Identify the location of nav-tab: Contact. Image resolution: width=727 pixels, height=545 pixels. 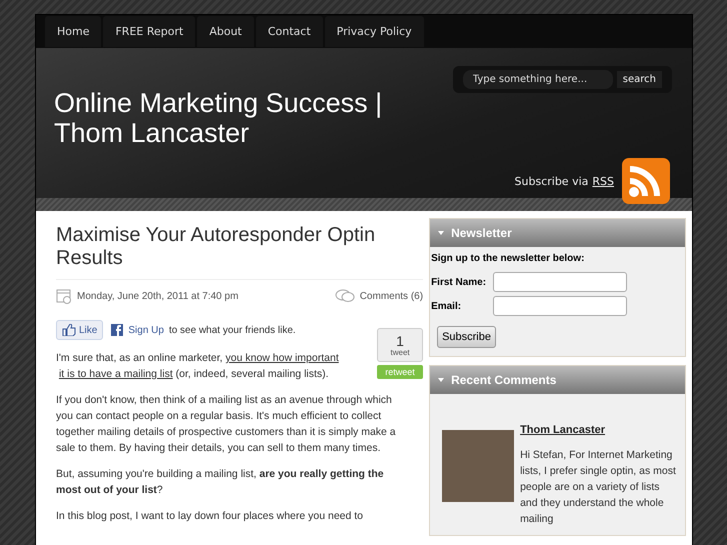
(289, 31).